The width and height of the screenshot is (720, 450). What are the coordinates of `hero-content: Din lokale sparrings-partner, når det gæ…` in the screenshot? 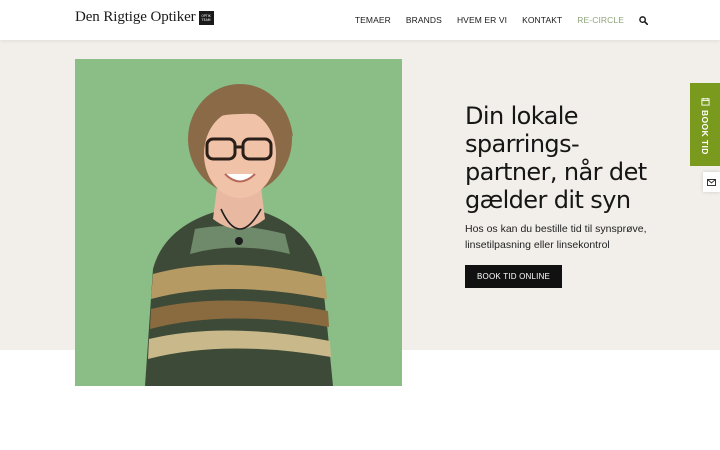 It's located at (565, 195).